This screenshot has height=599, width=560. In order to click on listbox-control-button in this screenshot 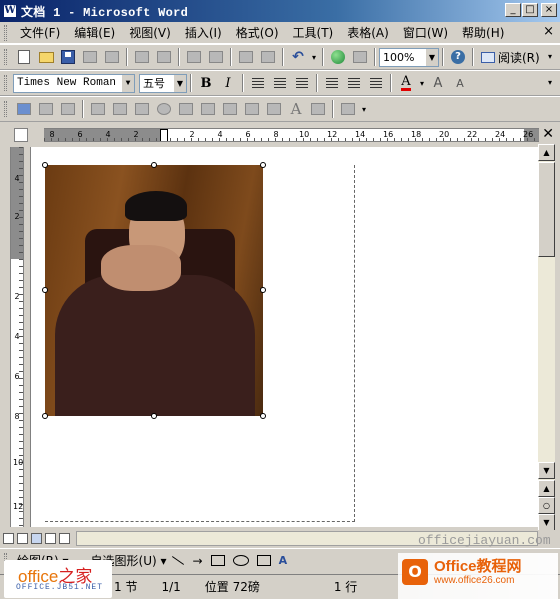, I will do `click(186, 109)`.